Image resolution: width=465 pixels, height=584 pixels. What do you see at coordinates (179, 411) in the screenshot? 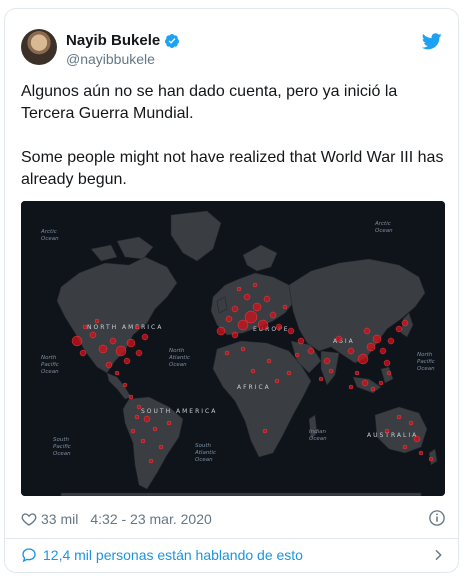
I see `continent-label: SOUTH AMERICA` at bounding box center [179, 411].